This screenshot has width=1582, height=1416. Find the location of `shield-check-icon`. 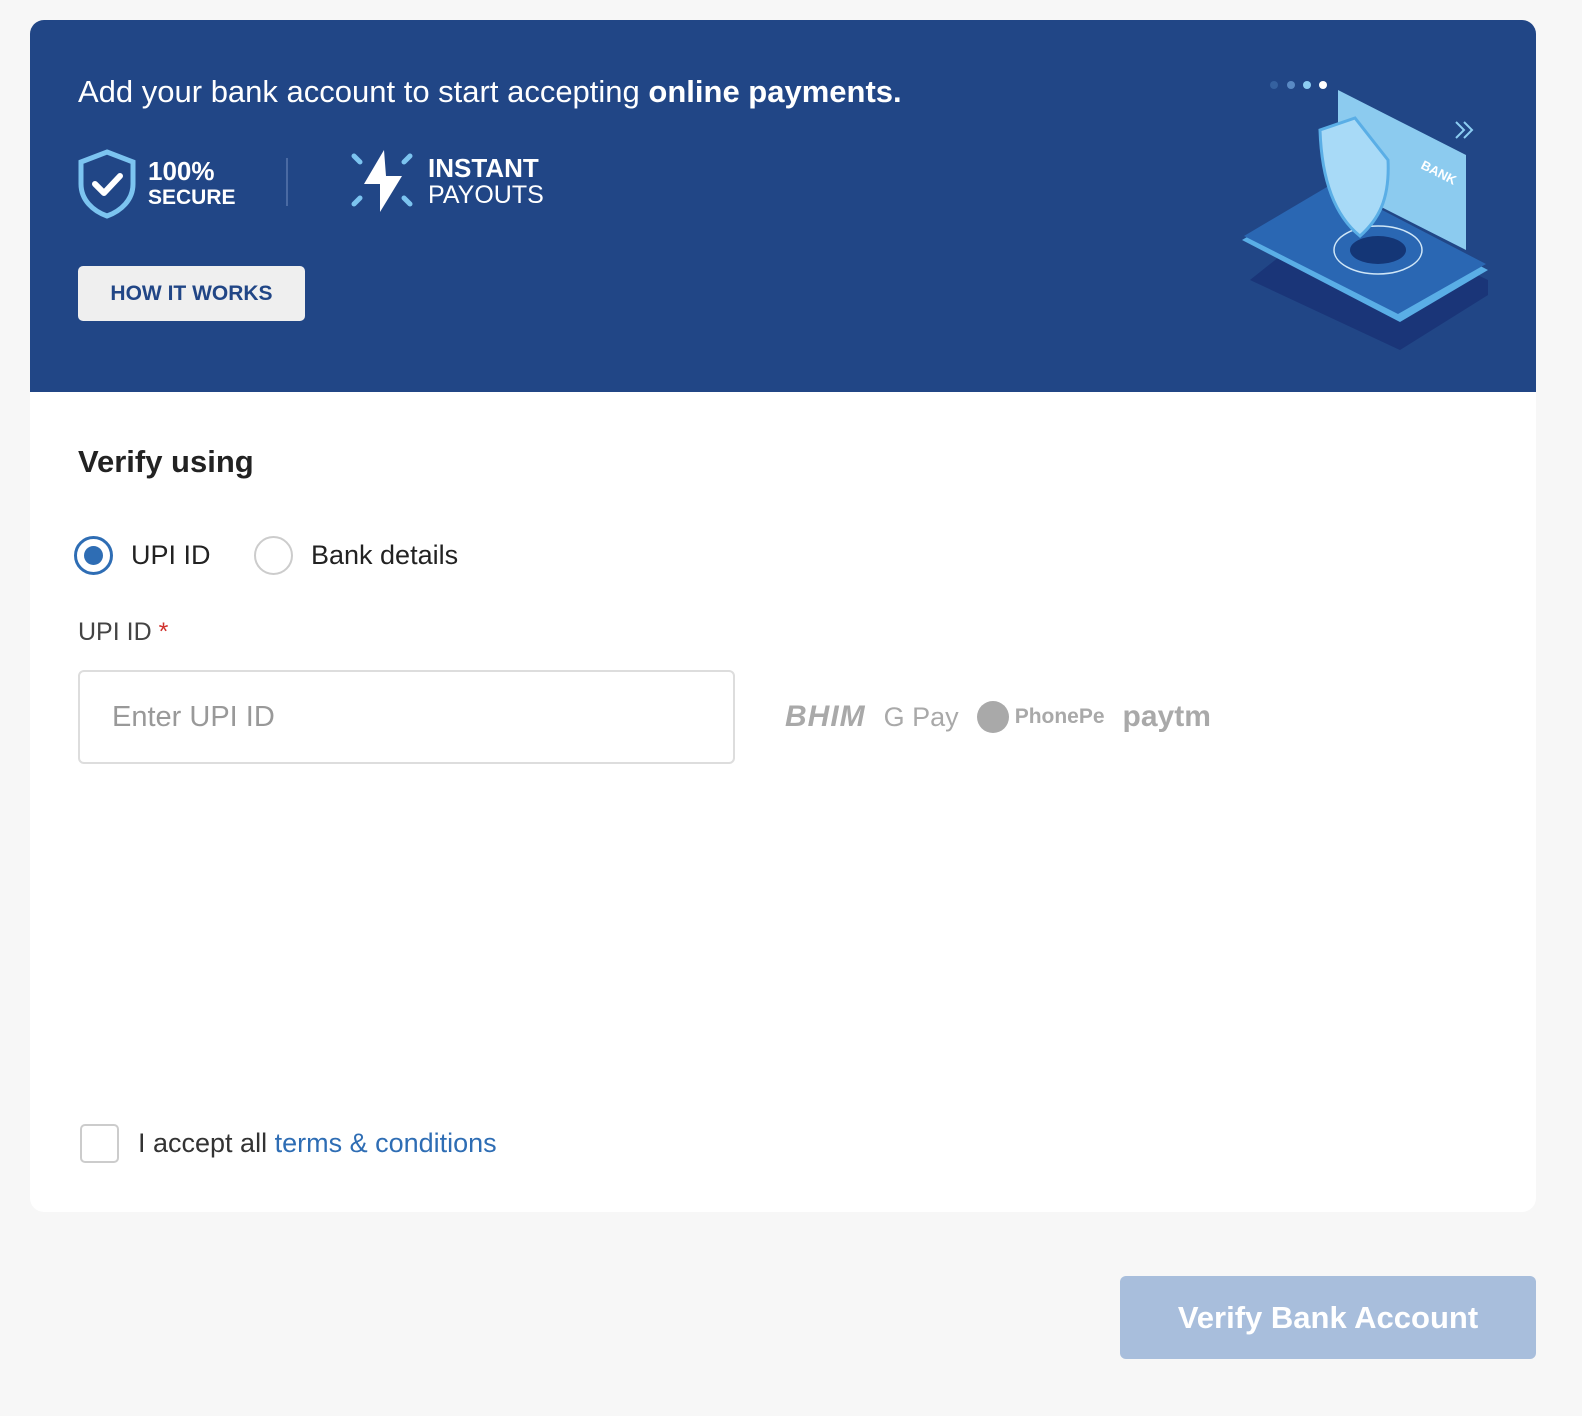

shield-check-icon is located at coordinates (107, 184).